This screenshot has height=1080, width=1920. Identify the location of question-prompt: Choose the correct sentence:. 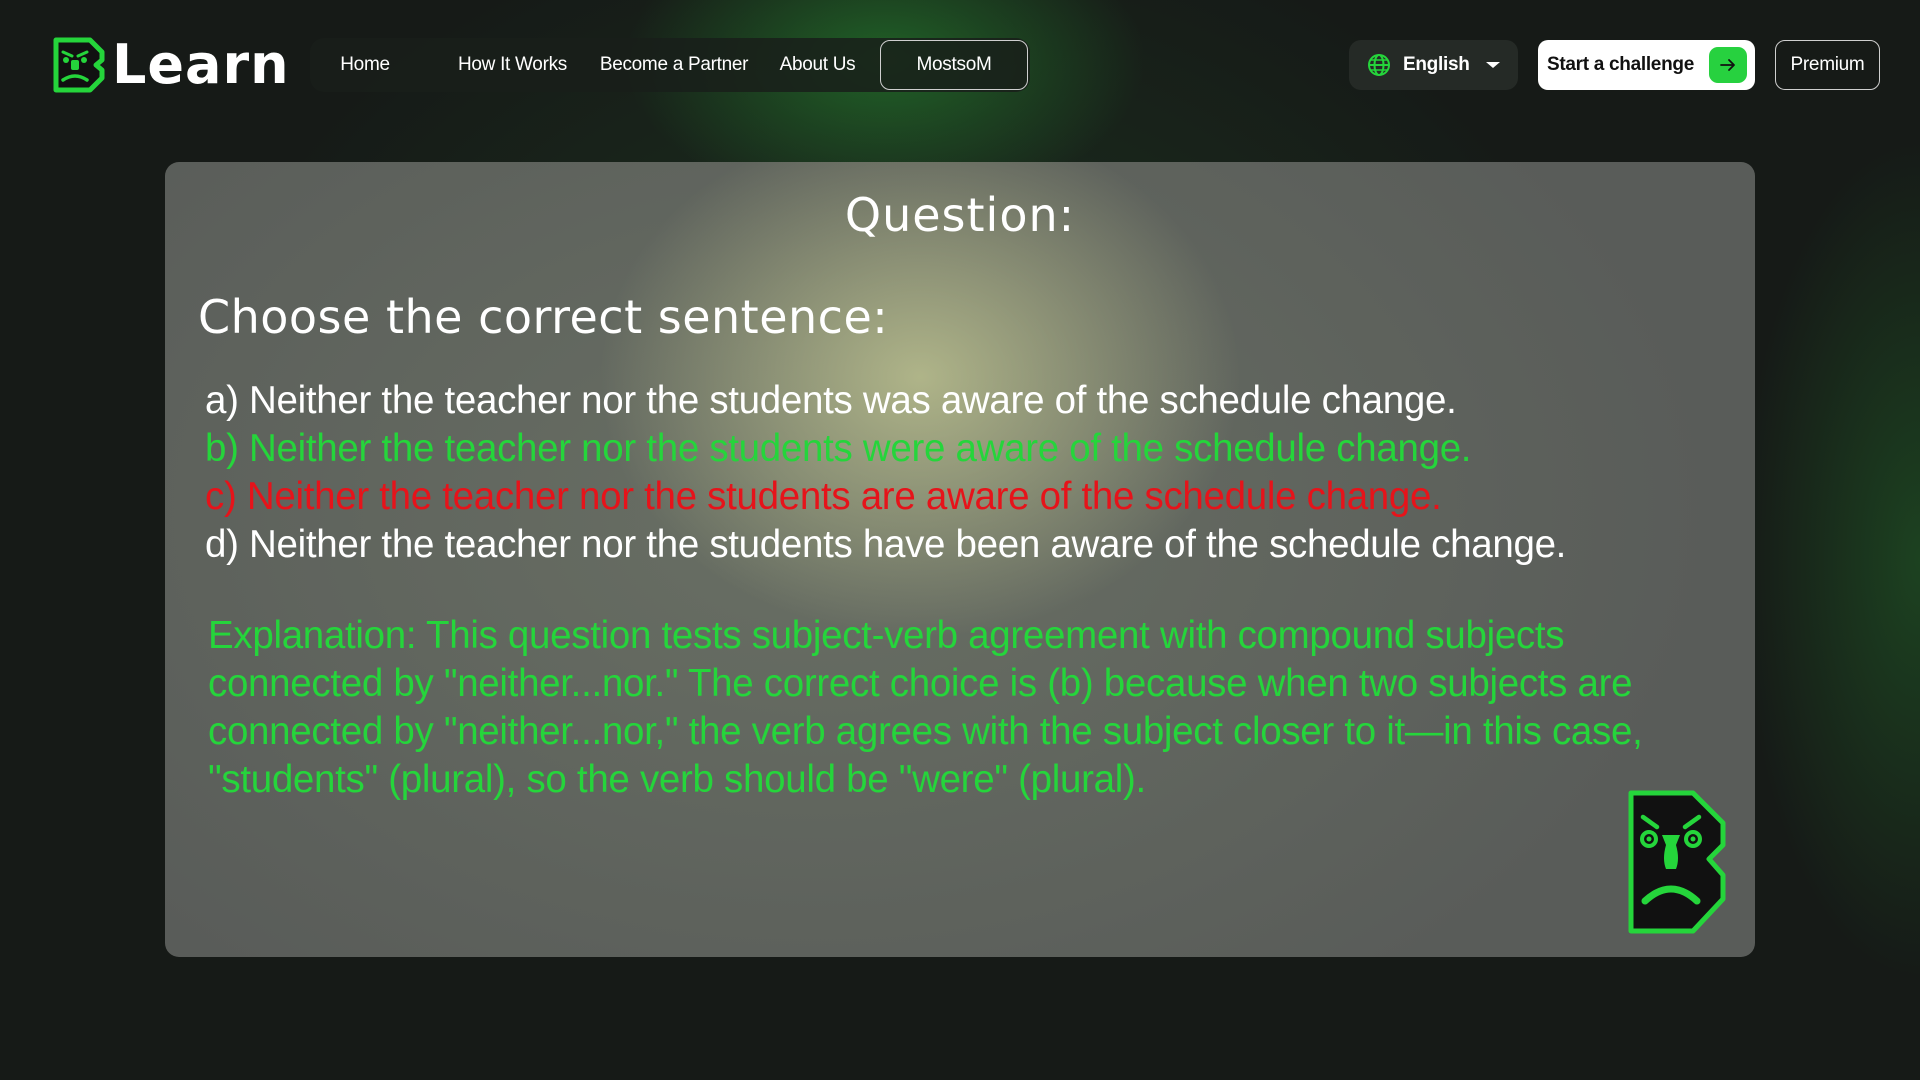
(543, 317).